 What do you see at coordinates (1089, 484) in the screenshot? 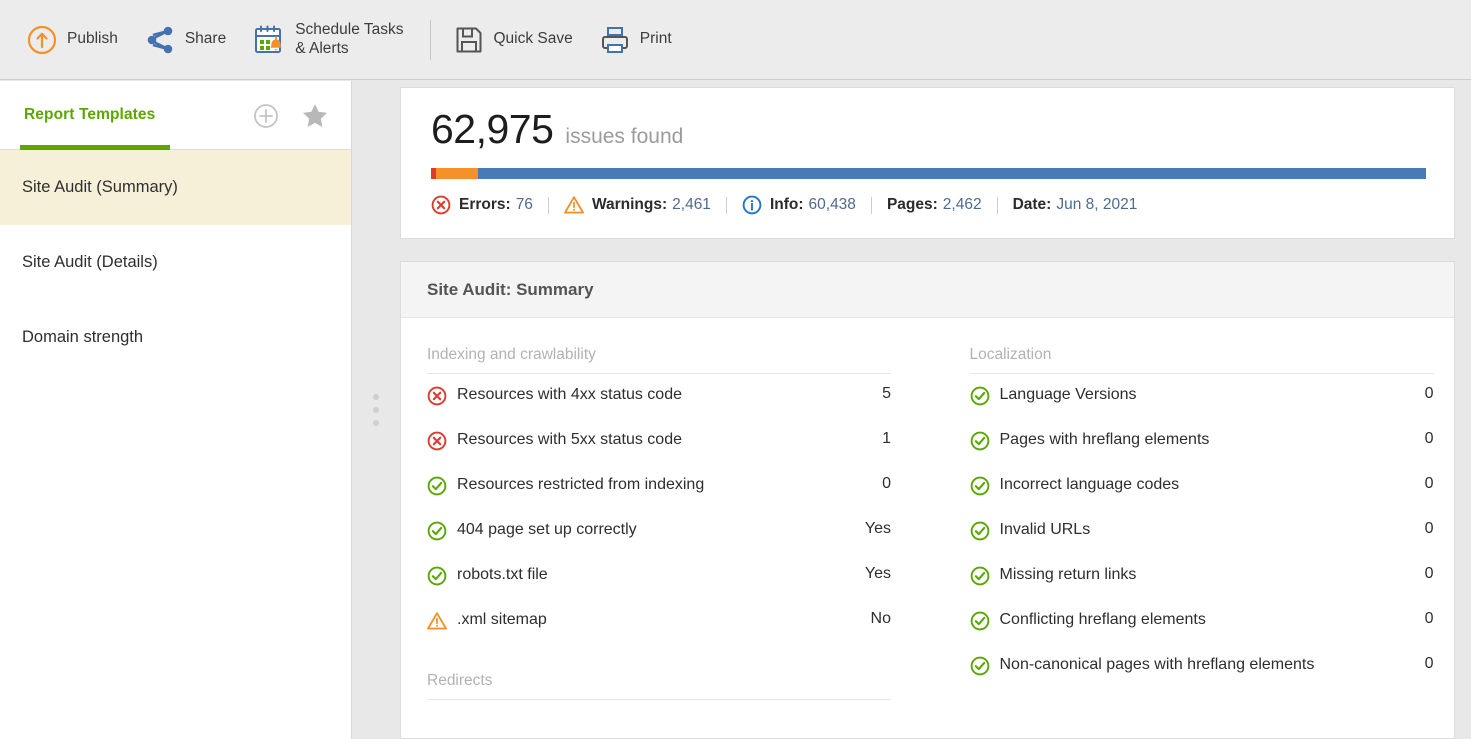
I see `audit-row-label: Incorrect language codes` at bounding box center [1089, 484].